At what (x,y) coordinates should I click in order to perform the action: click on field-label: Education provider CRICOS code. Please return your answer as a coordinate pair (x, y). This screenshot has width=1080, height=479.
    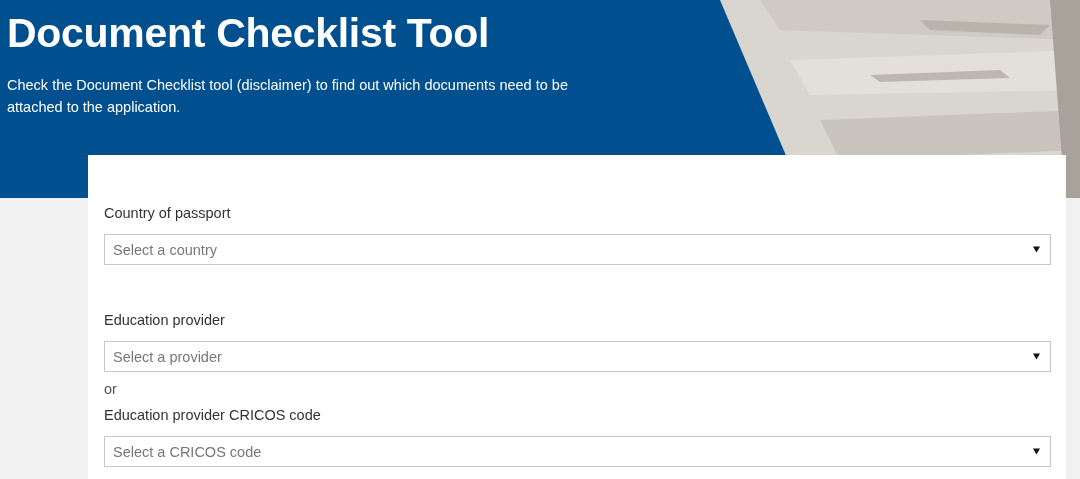
    Looking at the image, I should click on (213, 415).